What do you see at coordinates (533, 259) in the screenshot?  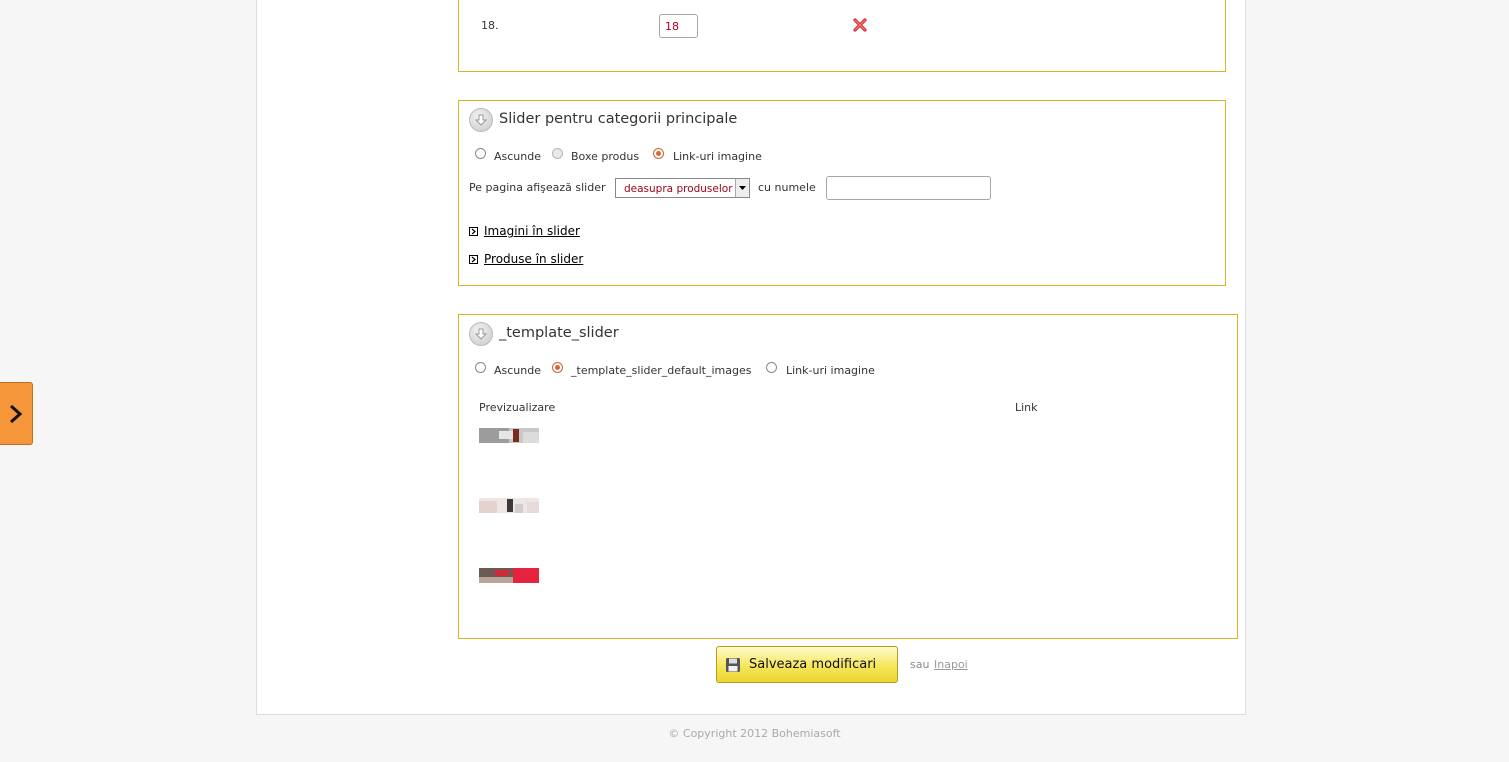 I see `products-in-slider-link: Produse în slider` at bounding box center [533, 259].